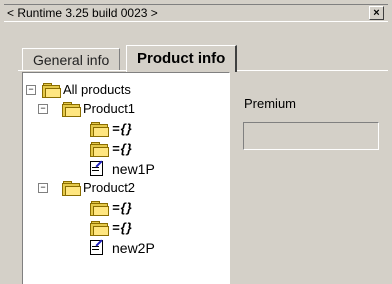  I want to click on tree-node-child: new2P, so click(125, 248).